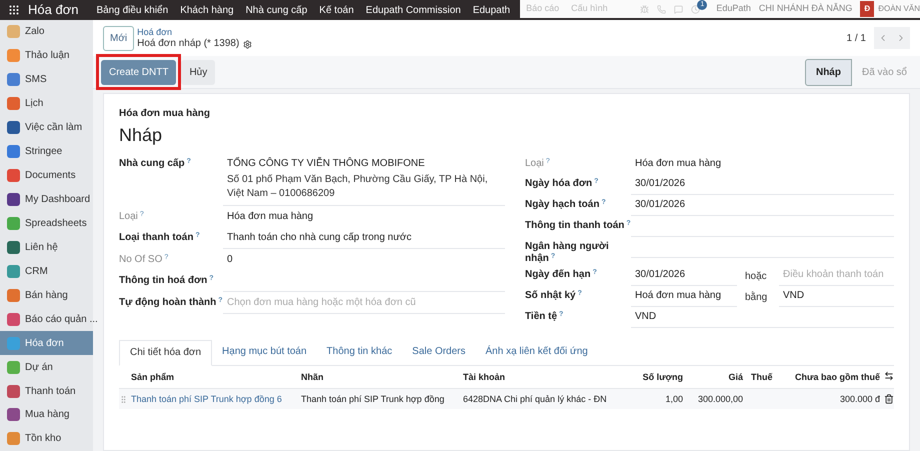 Image resolution: width=920 pixels, height=451 pixels. What do you see at coordinates (439, 352) in the screenshot?
I see `tab: Sale Orders` at bounding box center [439, 352].